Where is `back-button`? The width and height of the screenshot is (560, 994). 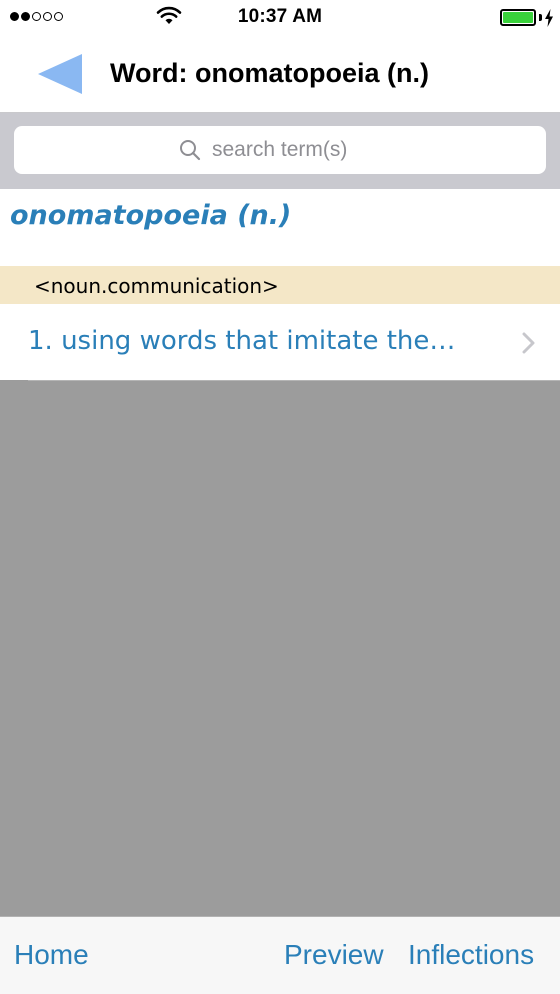
back-button is located at coordinates (61, 74).